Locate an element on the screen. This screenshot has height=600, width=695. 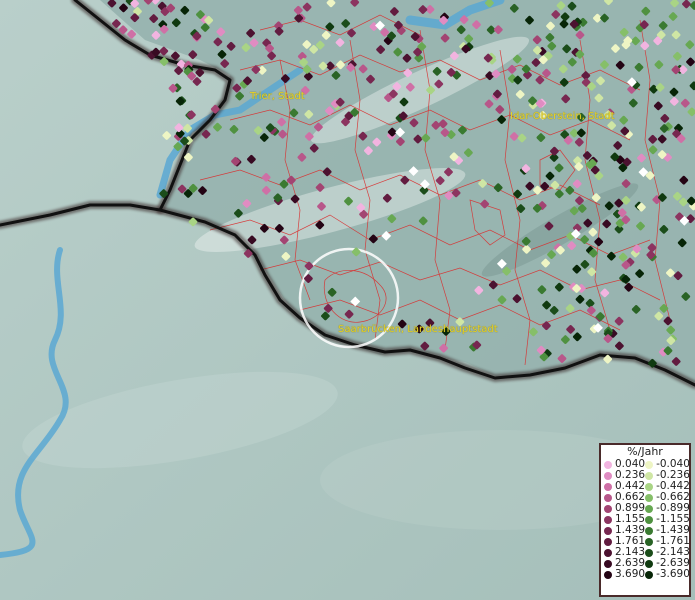
place-label-saarbruecken: Saarbrücken, Landeshauptstadt is located at coordinates (418, 329).